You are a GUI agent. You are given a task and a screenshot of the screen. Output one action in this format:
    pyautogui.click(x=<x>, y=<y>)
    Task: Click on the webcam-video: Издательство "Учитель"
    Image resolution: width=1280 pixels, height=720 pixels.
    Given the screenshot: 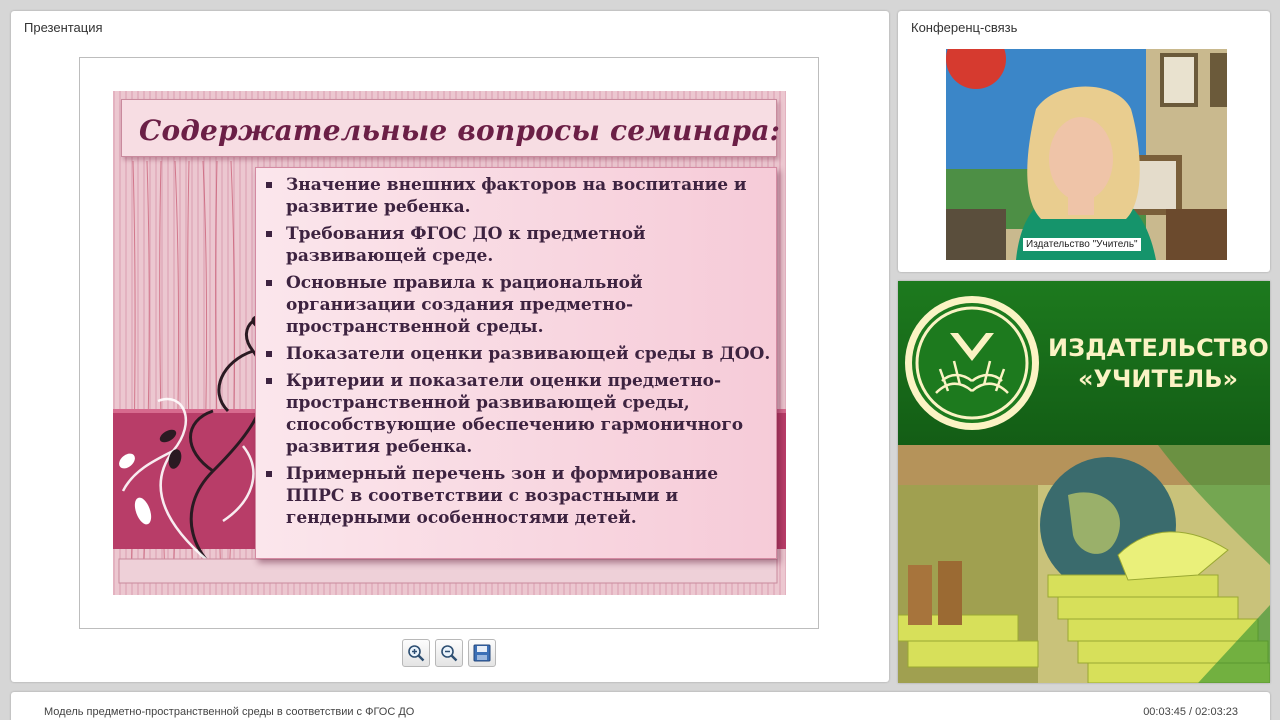 What is the action you would take?
    pyautogui.click(x=1086, y=154)
    